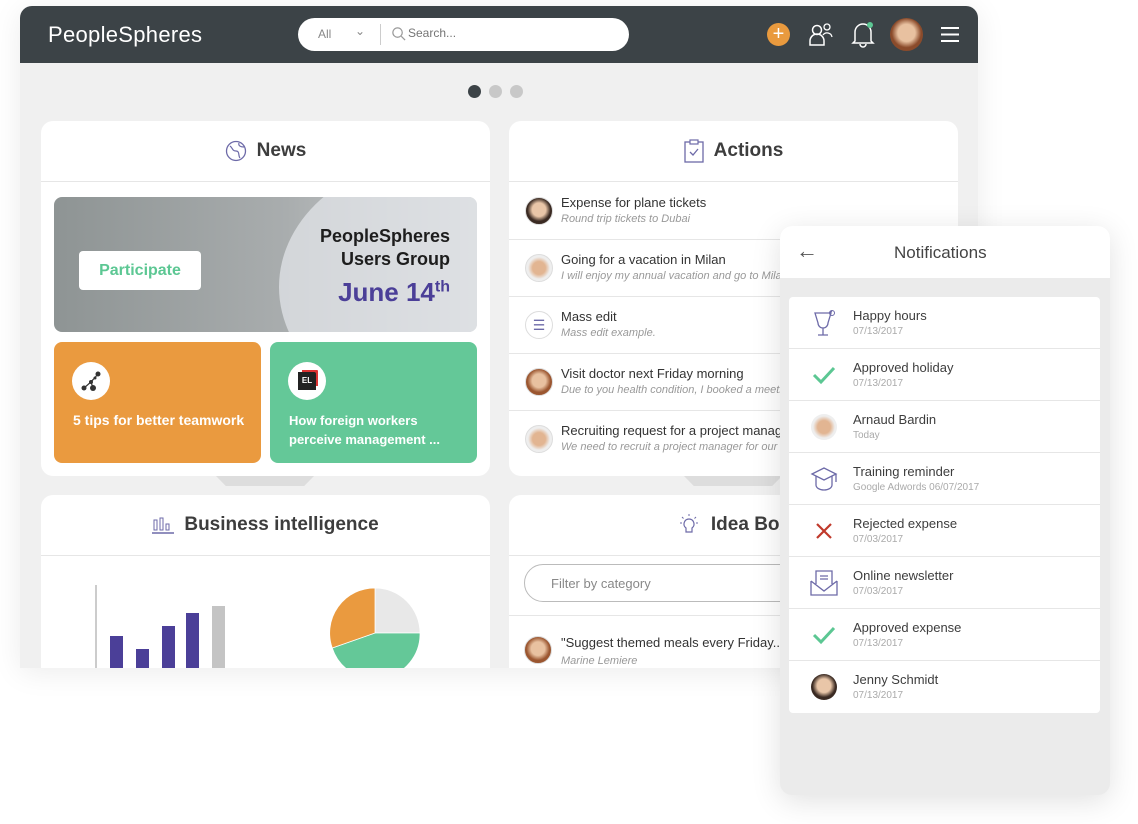  Describe the element at coordinates (360, 31) in the screenshot. I see `chevron-down-icon: ⌄` at that location.